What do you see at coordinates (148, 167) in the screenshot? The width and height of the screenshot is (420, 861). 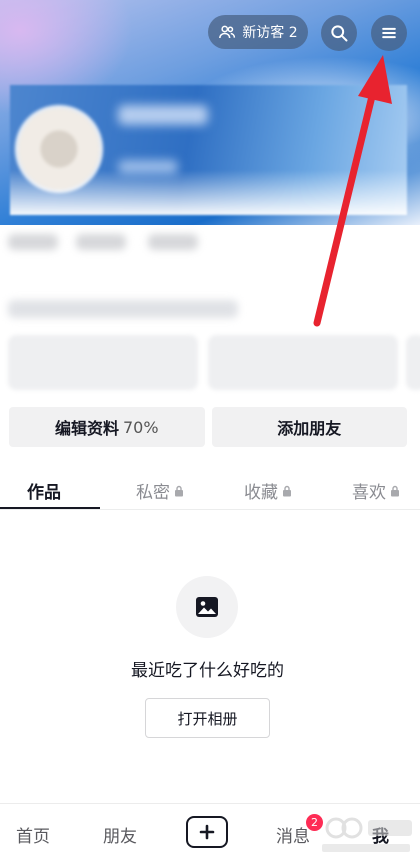 I see `id-blurred` at bounding box center [148, 167].